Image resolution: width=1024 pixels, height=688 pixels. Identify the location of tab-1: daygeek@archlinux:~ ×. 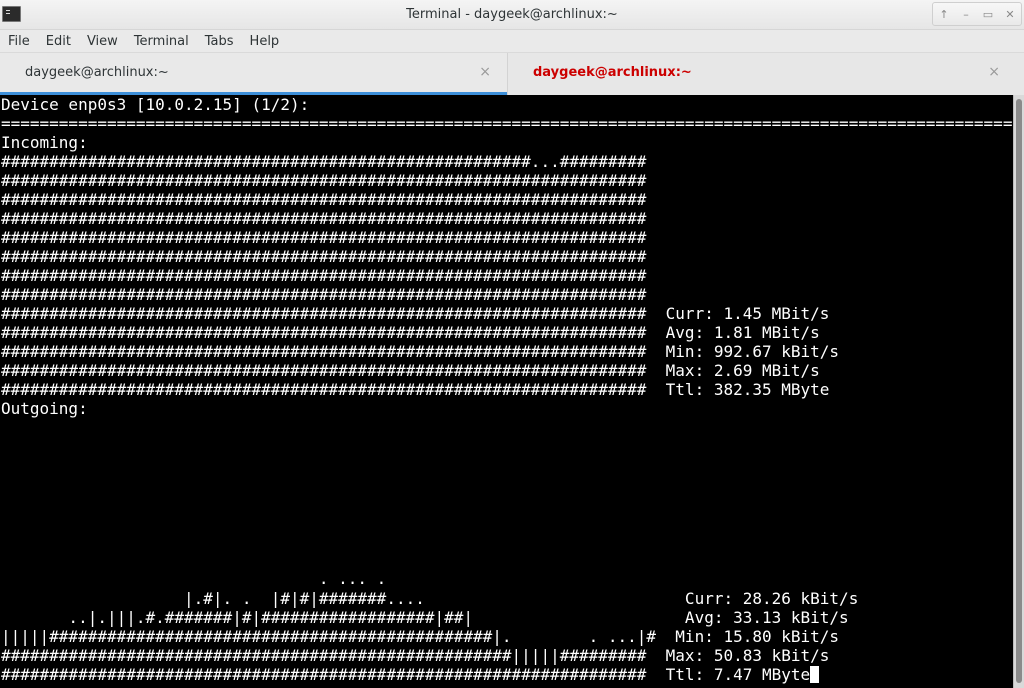
(254, 74).